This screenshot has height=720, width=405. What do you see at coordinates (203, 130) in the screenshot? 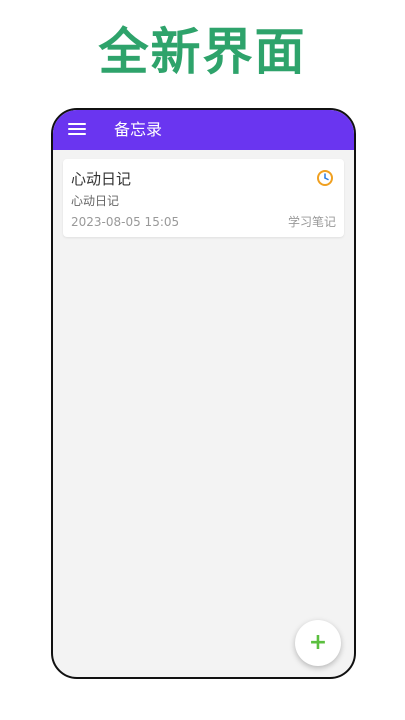
I see `app-bar: 备忘录` at bounding box center [203, 130].